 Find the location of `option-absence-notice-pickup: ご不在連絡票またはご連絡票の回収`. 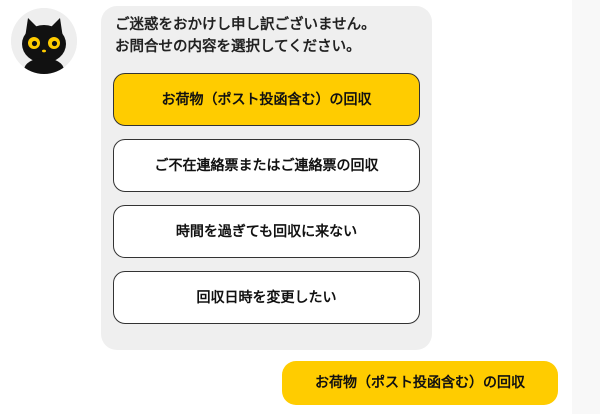

option-absence-notice-pickup: ご不在連絡票またはご連絡票の回収 is located at coordinates (266, 165).